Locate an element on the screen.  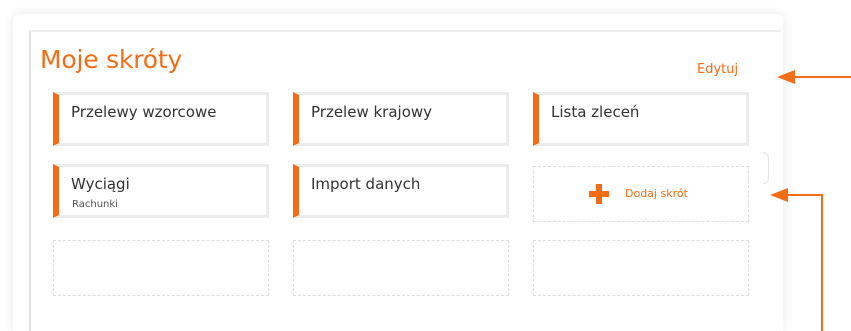
shortcut-tile-title: Lista zleceń is located at coordinates (595, 112).